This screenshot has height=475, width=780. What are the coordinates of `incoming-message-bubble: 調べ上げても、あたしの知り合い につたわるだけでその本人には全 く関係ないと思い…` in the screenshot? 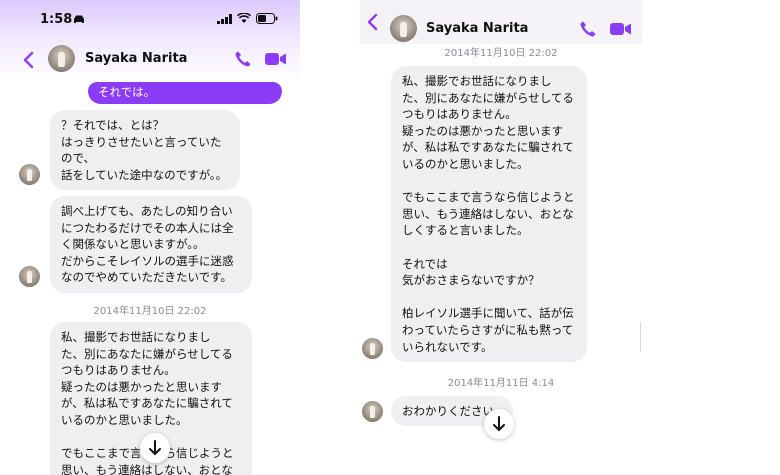 It's located at (151, 244).